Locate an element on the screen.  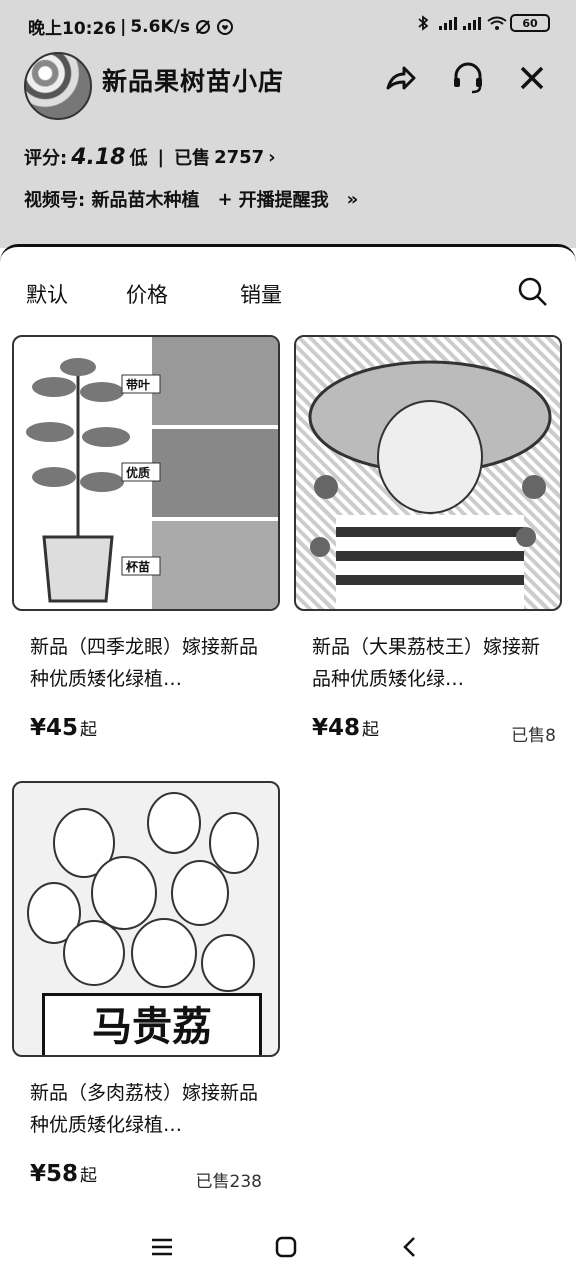
share-button is located at coordinates (400, 78).